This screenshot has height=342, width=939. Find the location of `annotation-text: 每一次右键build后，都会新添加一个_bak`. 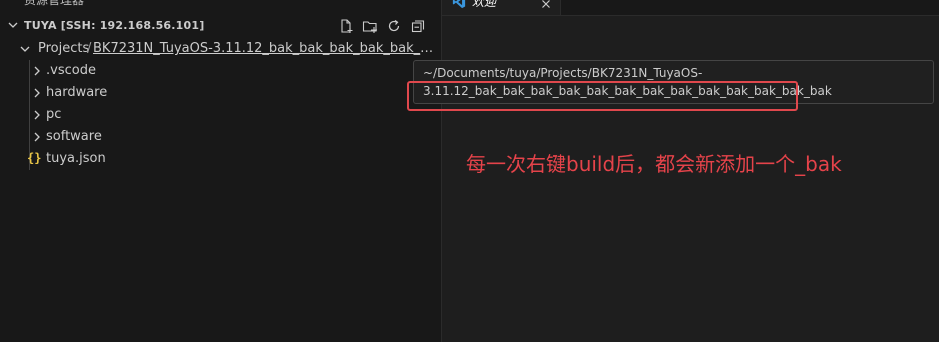

annotation-text: 每一次右键build后，都会新添加一个_bak is located at coordinates (654, 164).